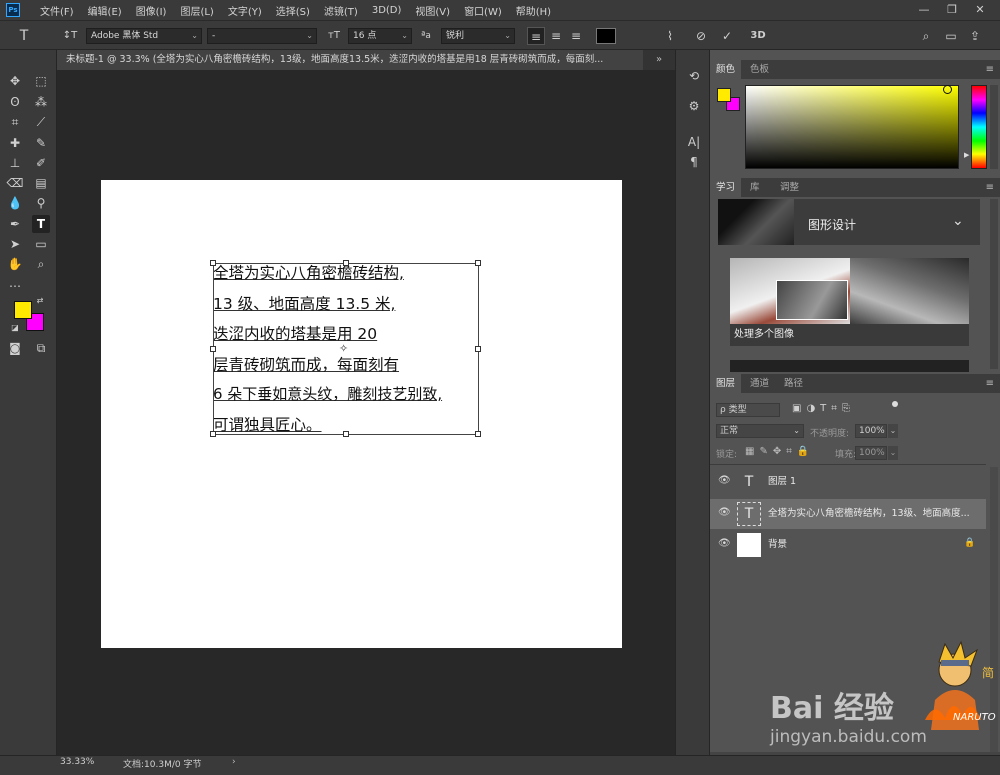 This screenshot has height=775, width=1000. I want to click on text-bounding-box: ✧, so click(345, 348).